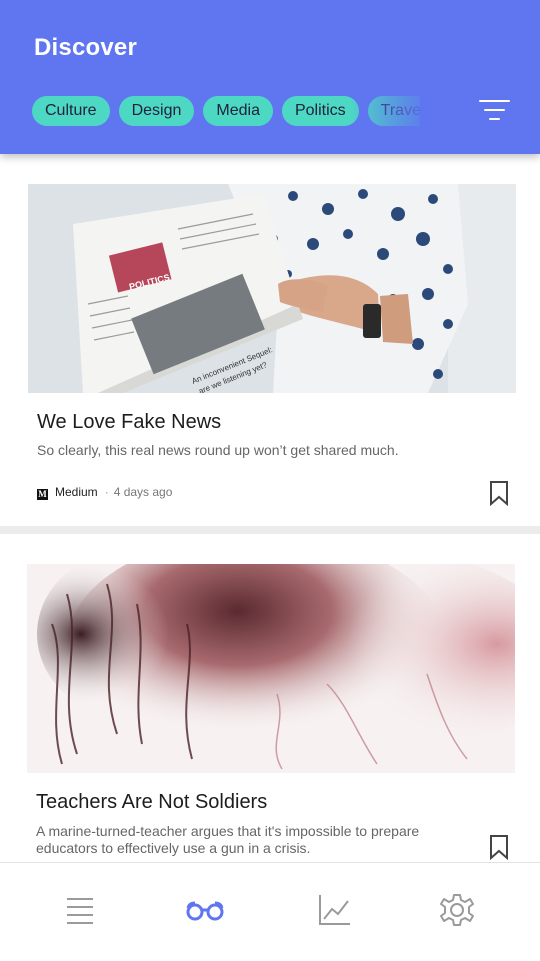  Describe the element at coordinates (71, 111) in the screenshot. I see `chip-culture: Culture` at that location.